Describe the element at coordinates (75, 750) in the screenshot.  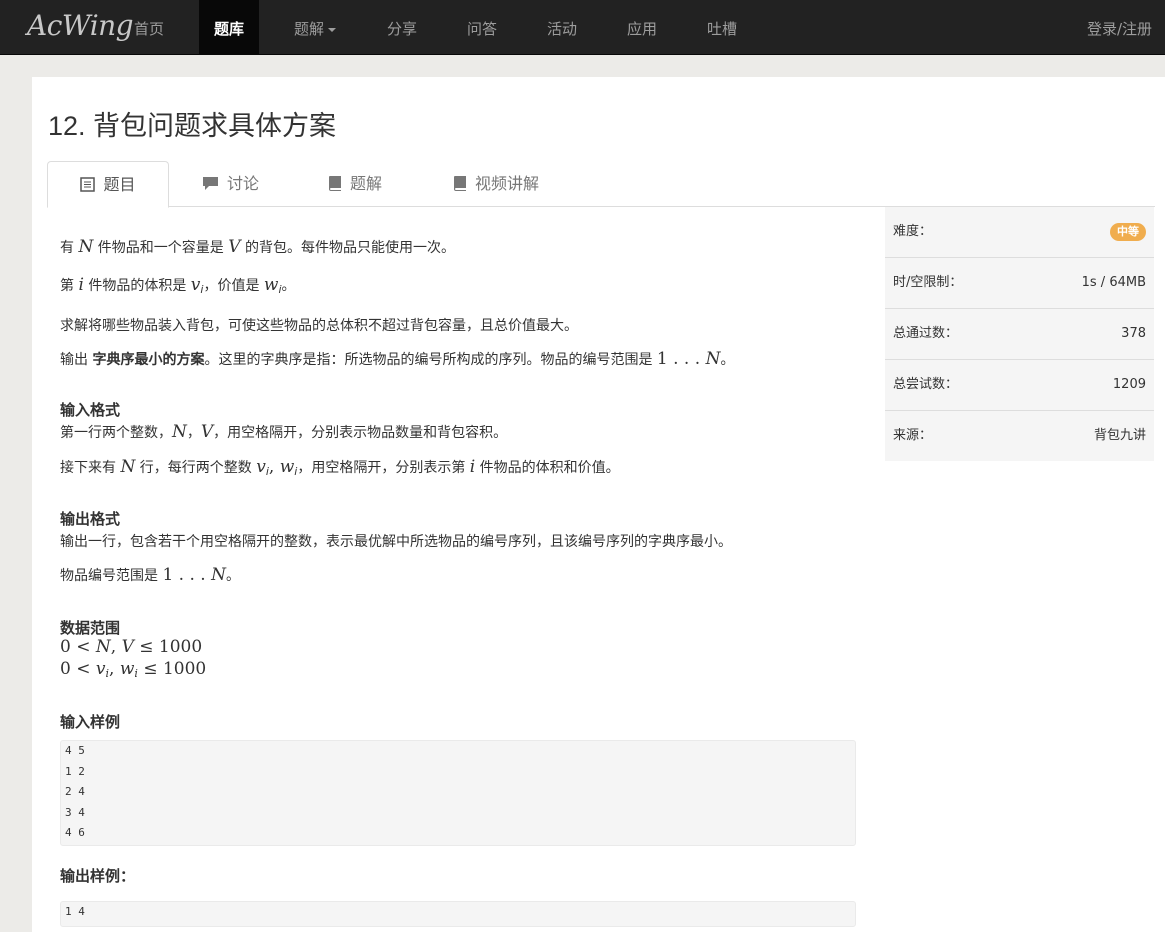
I see `code-line: 4 5` at that location.